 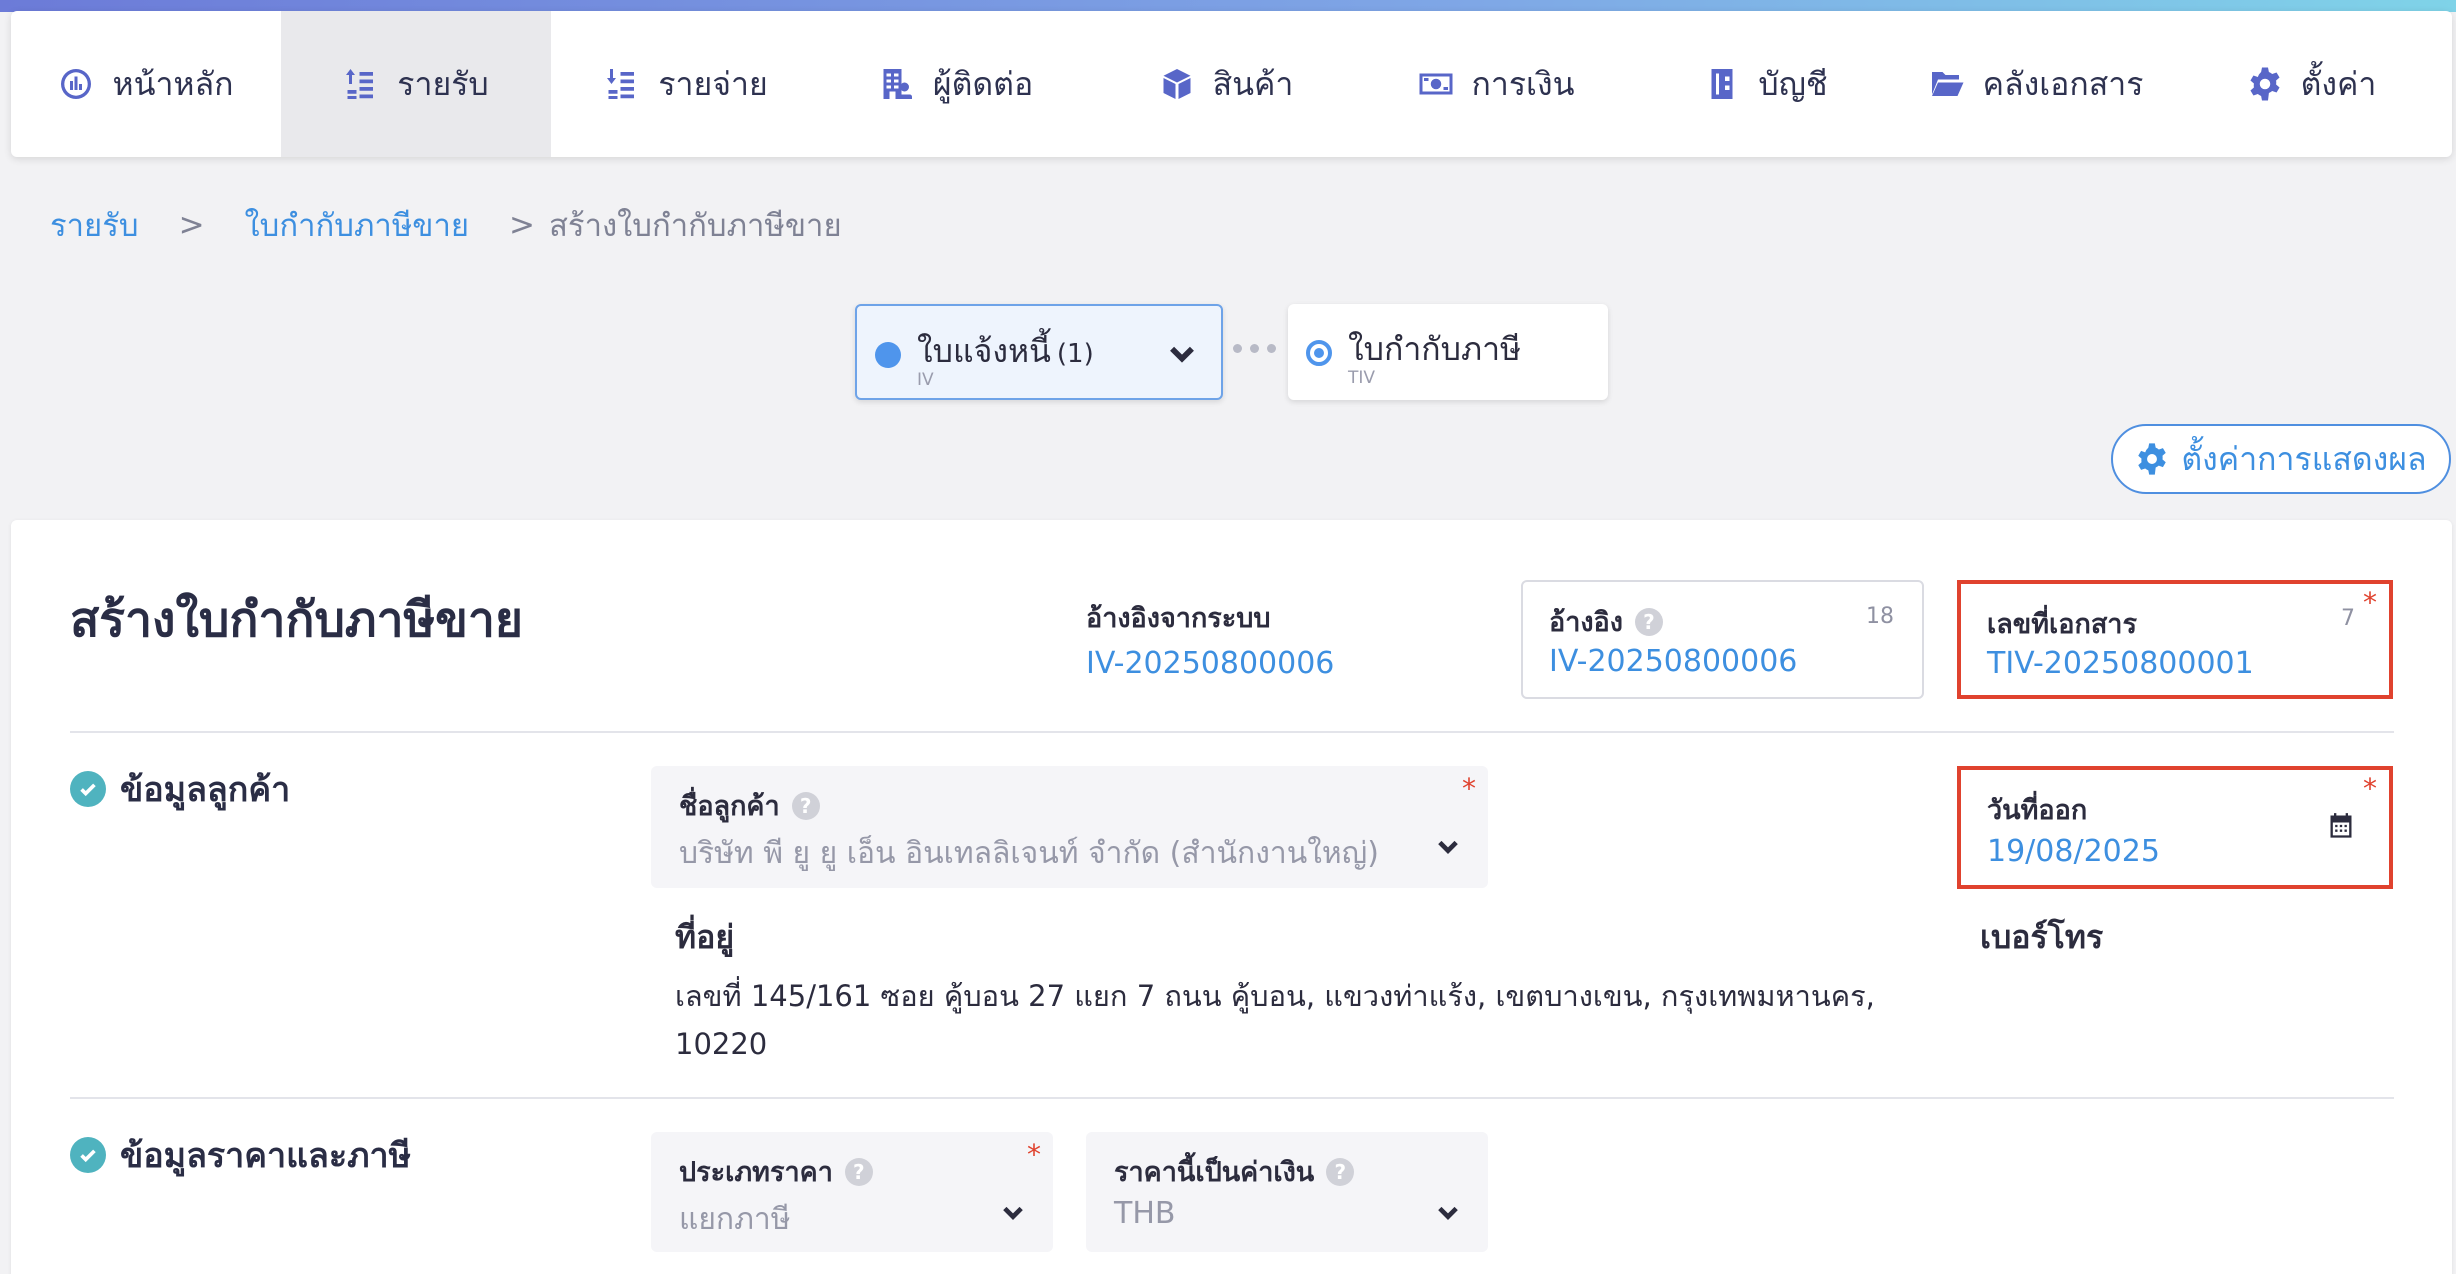 I want to click on calendar-icon, so click(x=2341, y=826).